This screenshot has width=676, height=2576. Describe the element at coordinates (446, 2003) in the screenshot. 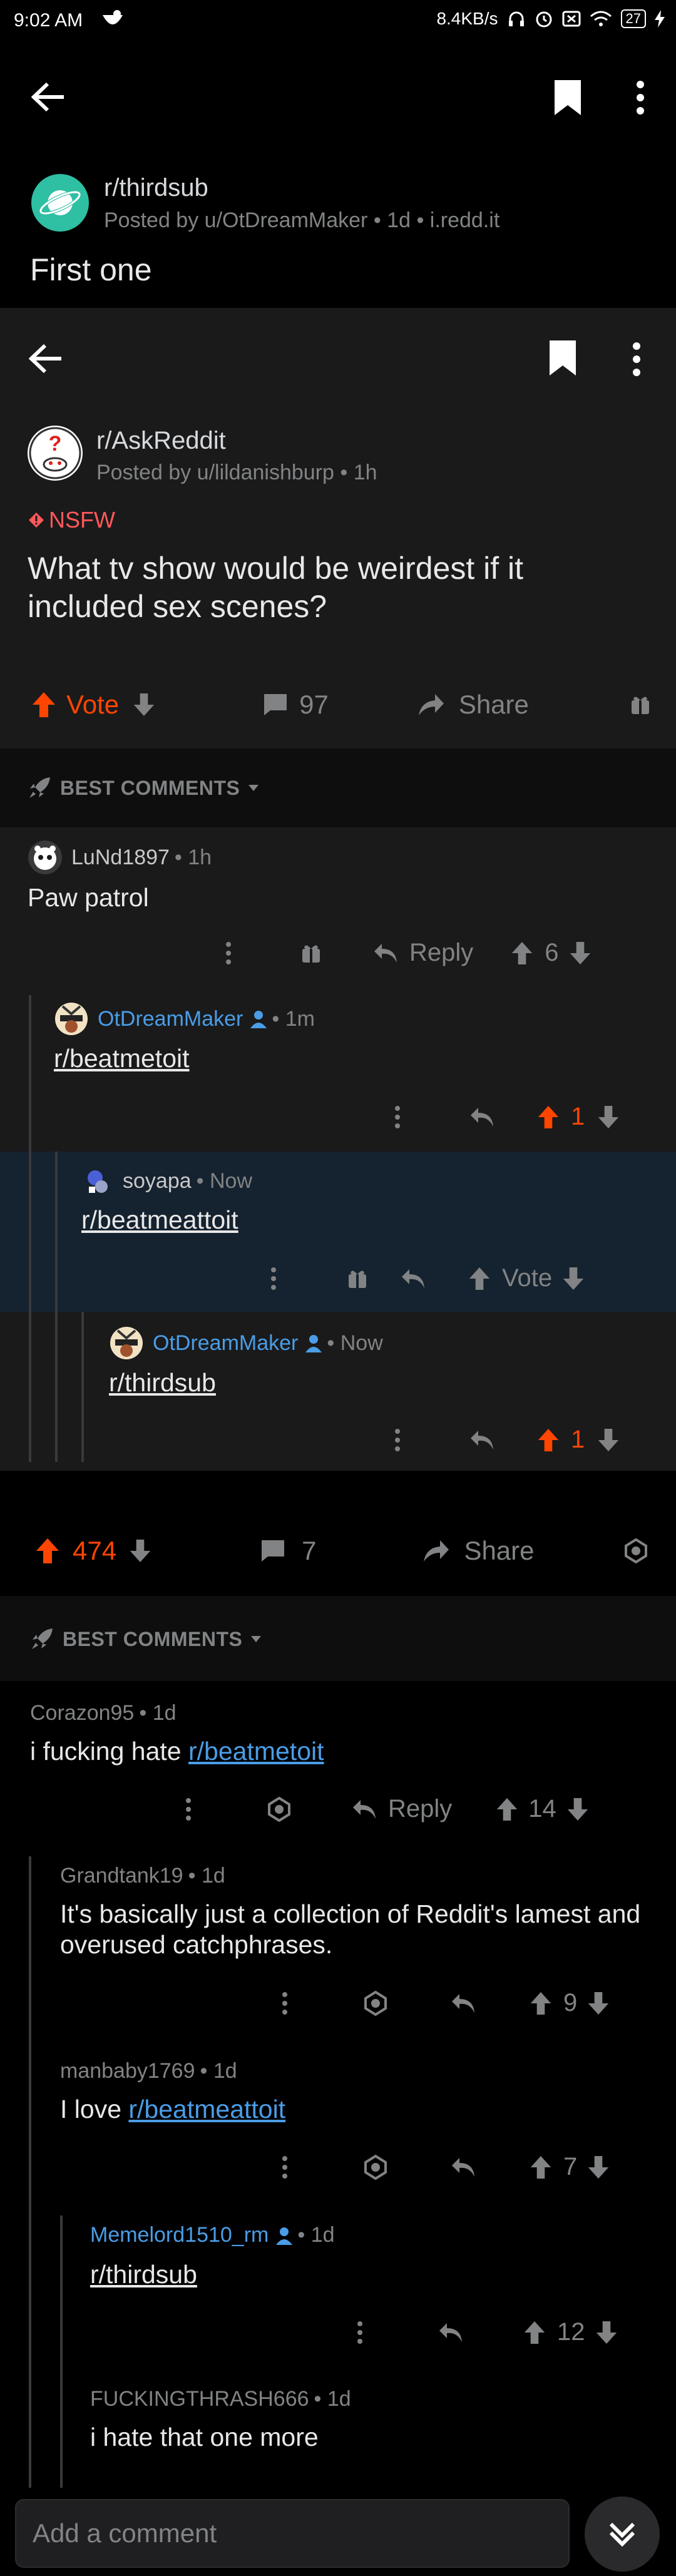

I see `comment-actions: 9` at that location.